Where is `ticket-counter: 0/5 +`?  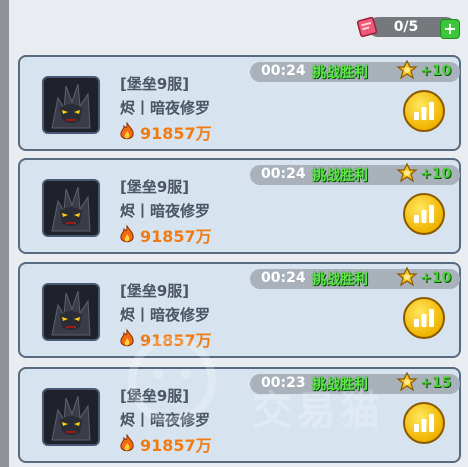 ticket-counter: 0/5 + is located at coordinates (408, 27).